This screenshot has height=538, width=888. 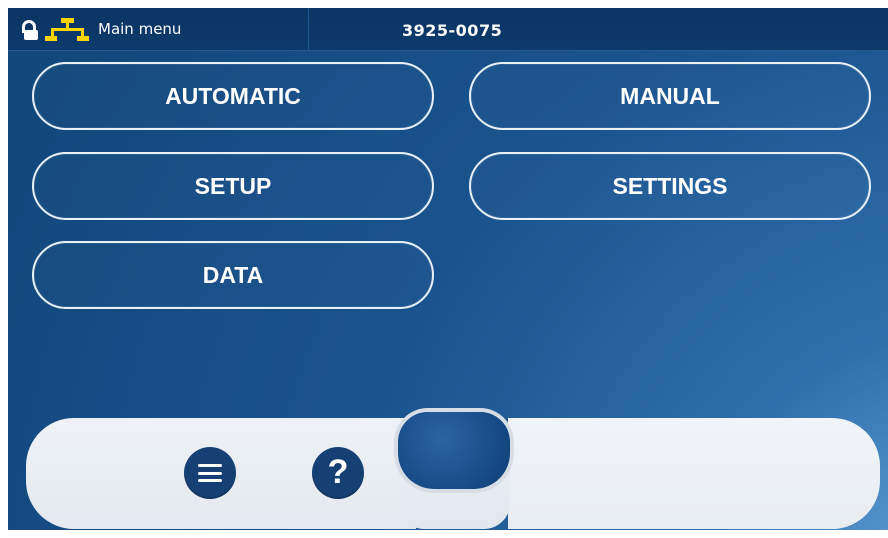 What do you see at coordinates (308, 29) in the screenshot?
I see `status-separator` at bounding box center [308, 29].